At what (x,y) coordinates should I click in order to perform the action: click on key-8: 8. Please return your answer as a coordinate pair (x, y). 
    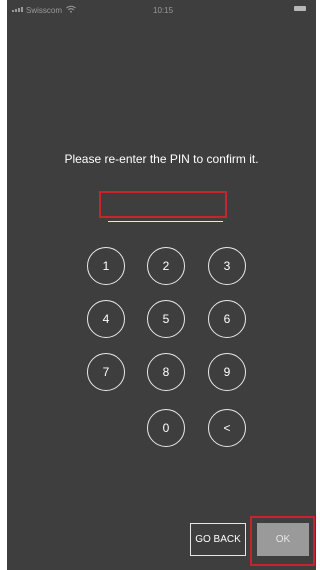
    Looking at the image, I should click on (166, 372).